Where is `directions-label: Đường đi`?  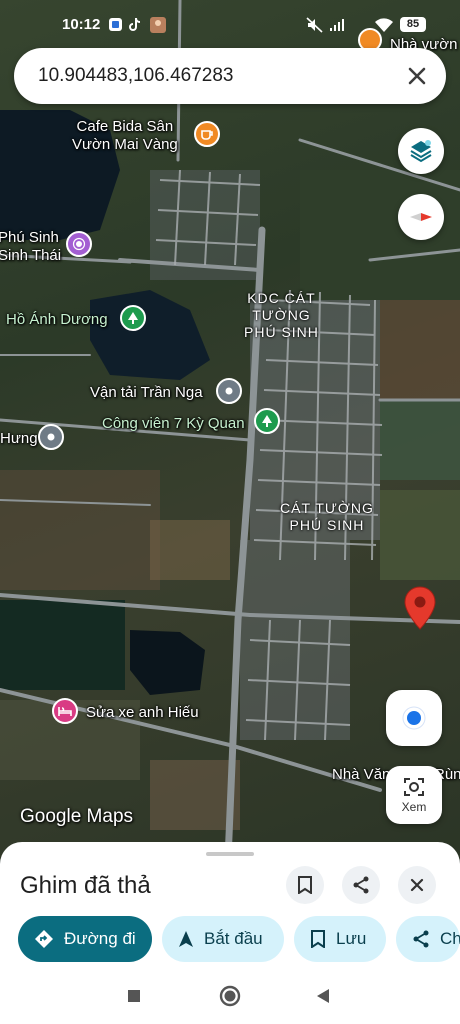 directions-label: Đường đi is located at coordinates (100, 938).